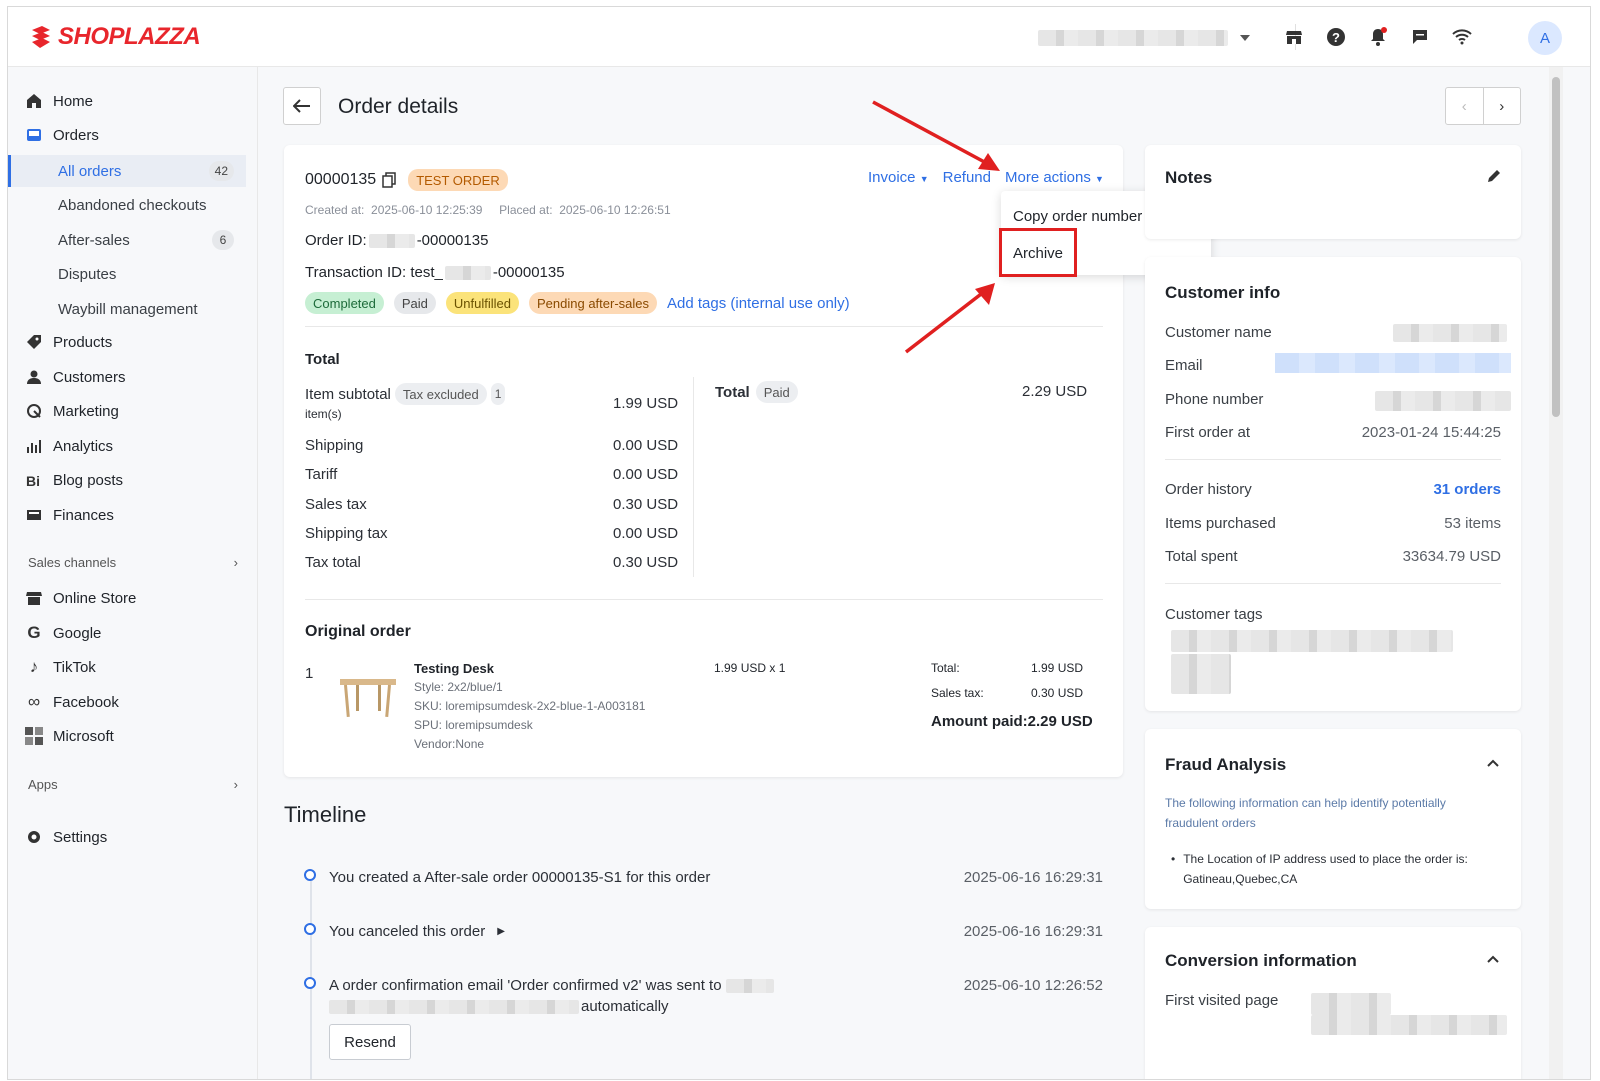  Describe the element at coordinates (1057, 693) in the screenshot. I see `line-tax-value: 0.30 USD` at that location.